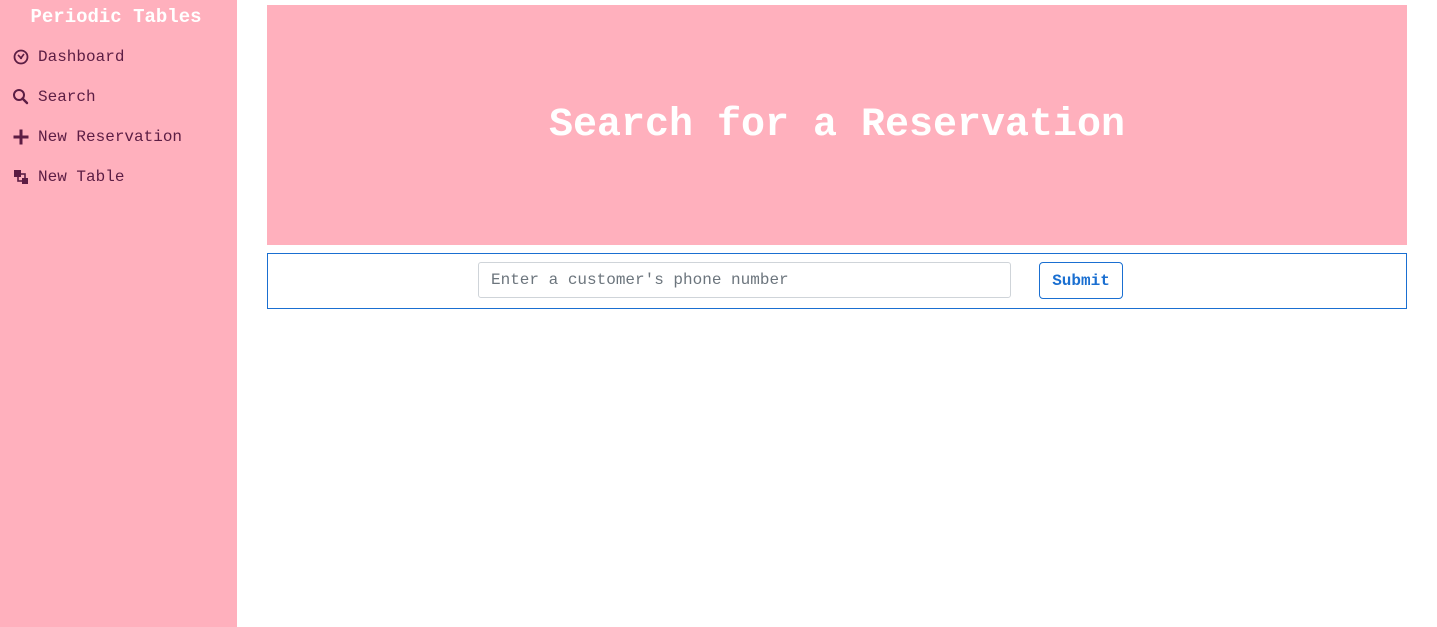 The height and width of the screenshot is (627, 1437). Describe the element at coordinates (21, 137) in the screenshot. I see `plus-icon` at that location.